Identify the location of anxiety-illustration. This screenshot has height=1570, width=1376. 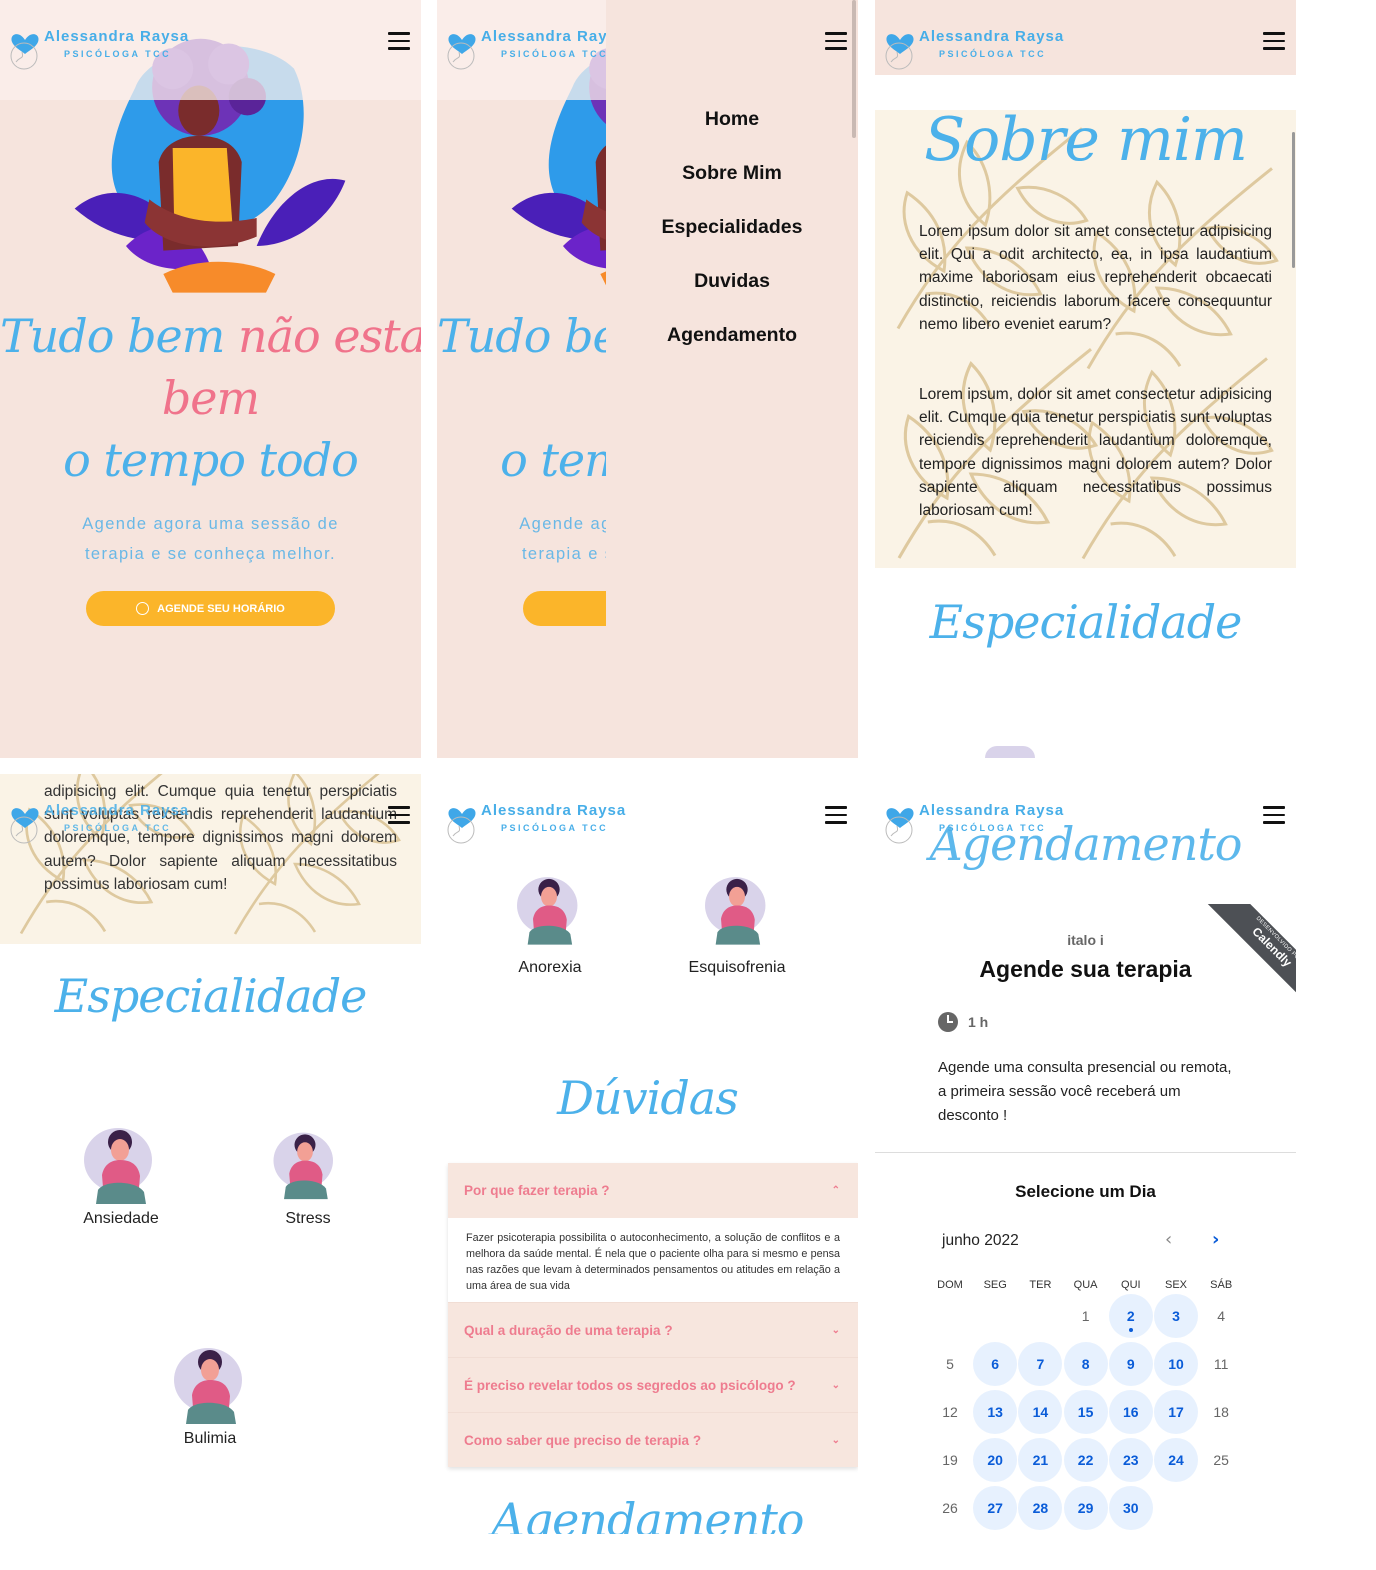
(120, 1165).